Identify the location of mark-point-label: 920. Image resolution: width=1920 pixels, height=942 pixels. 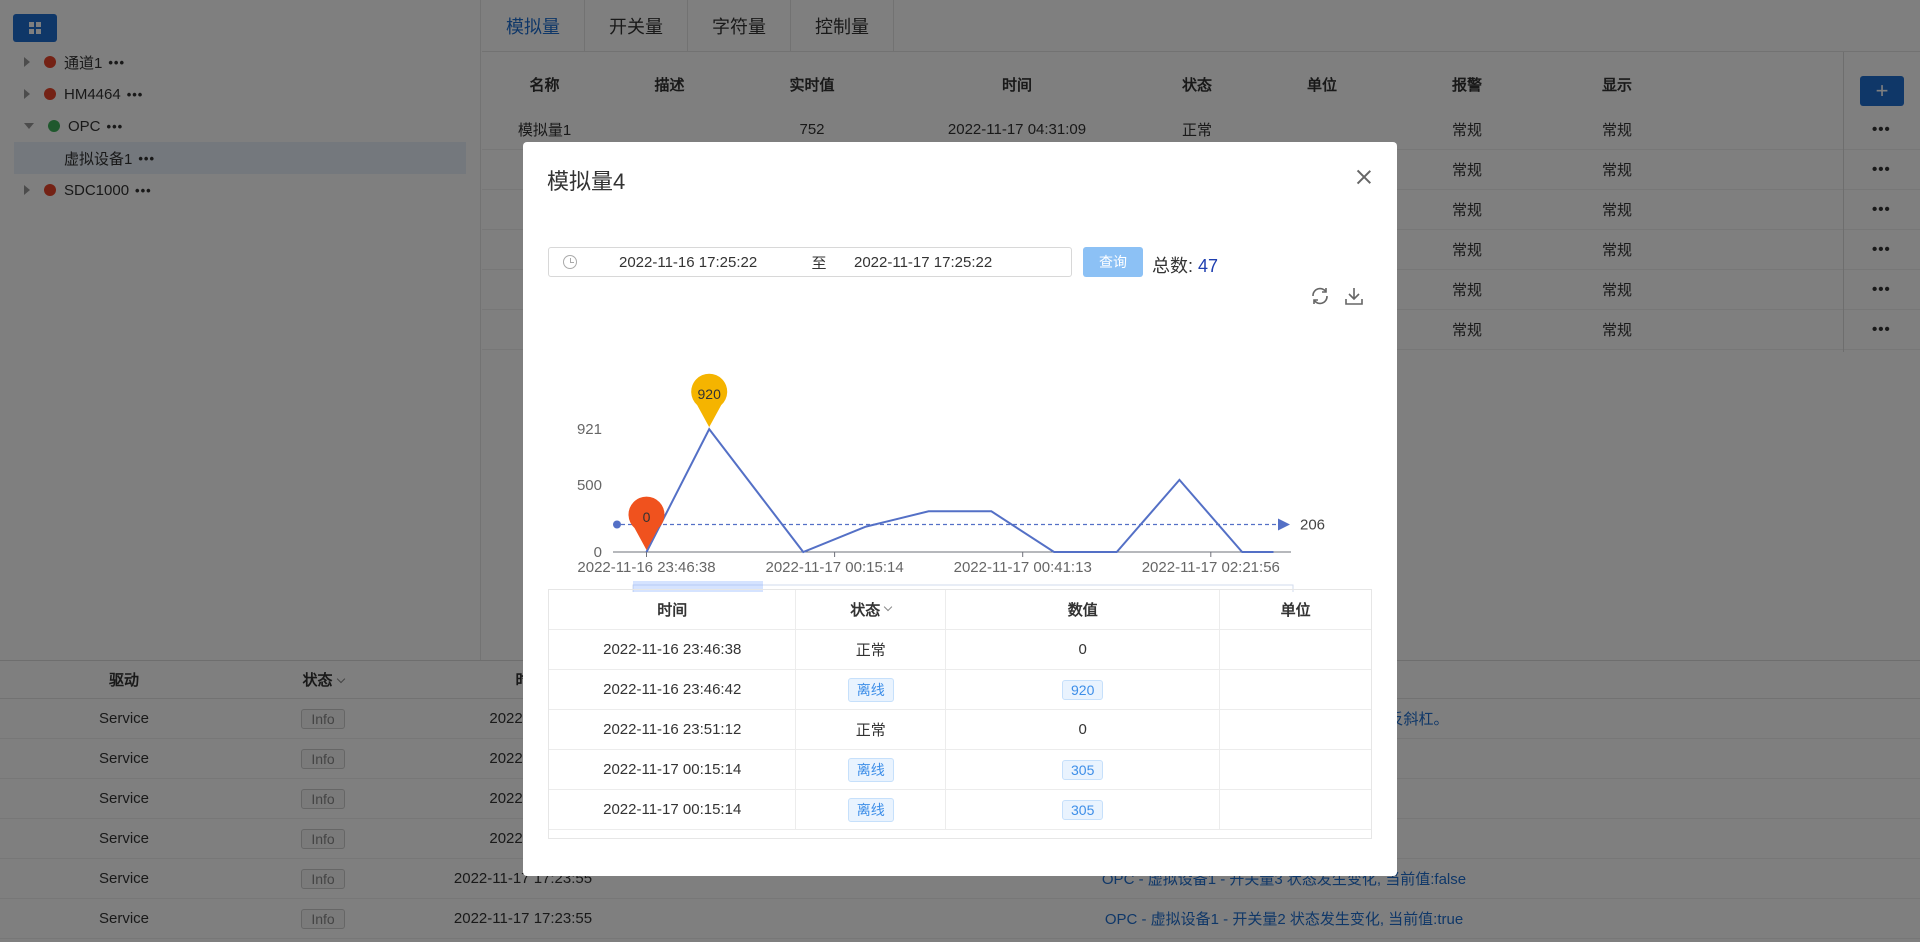
(710, 394).